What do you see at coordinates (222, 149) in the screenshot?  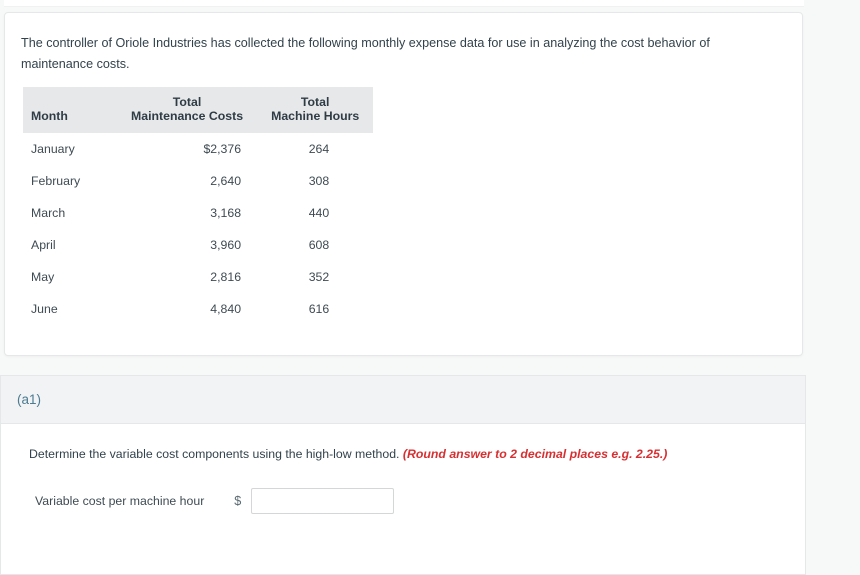 I see `cell-maintenance-costs: $2,376` at bounding box center [222, 149].